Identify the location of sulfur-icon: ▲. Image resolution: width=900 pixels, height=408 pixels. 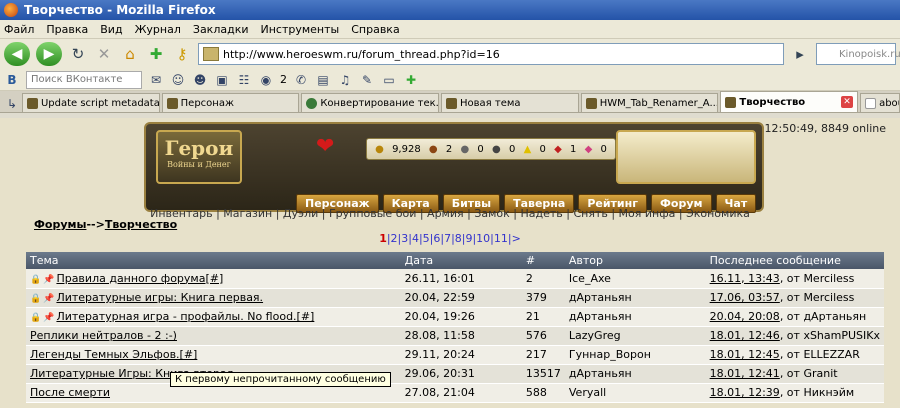
(527, 149).